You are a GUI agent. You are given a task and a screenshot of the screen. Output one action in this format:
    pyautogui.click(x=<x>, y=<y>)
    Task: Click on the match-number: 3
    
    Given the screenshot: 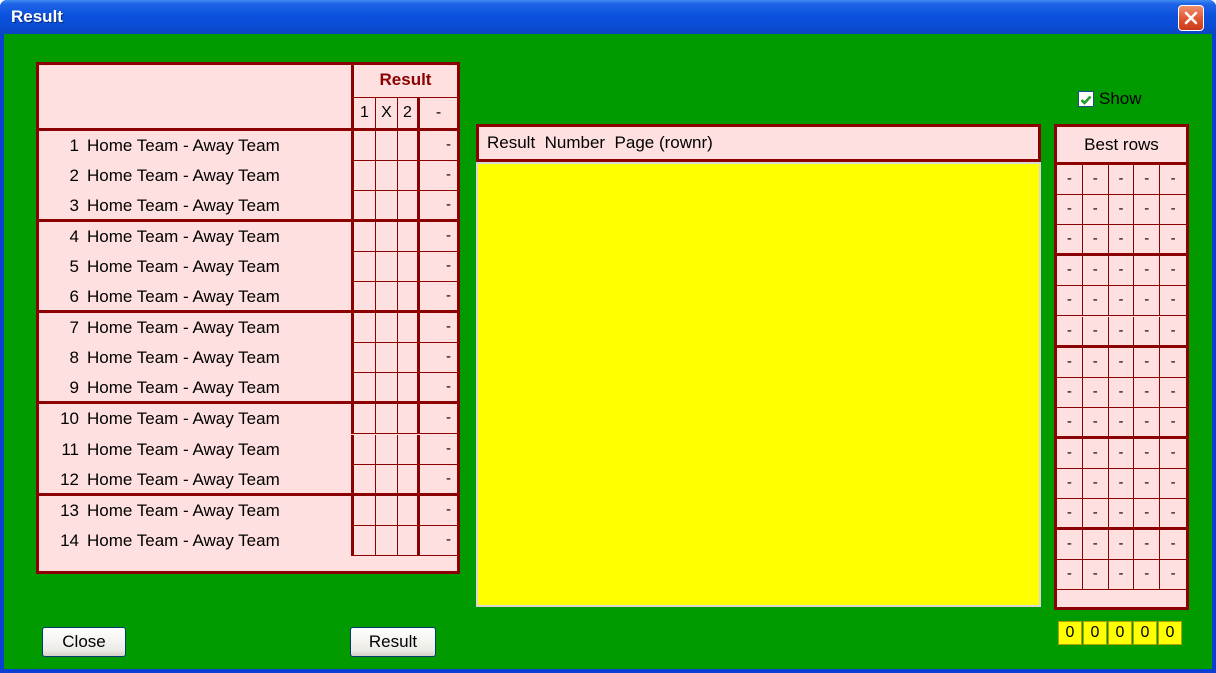 What is the action you would take?
    pyautogui.click(x=74, y=206)
    